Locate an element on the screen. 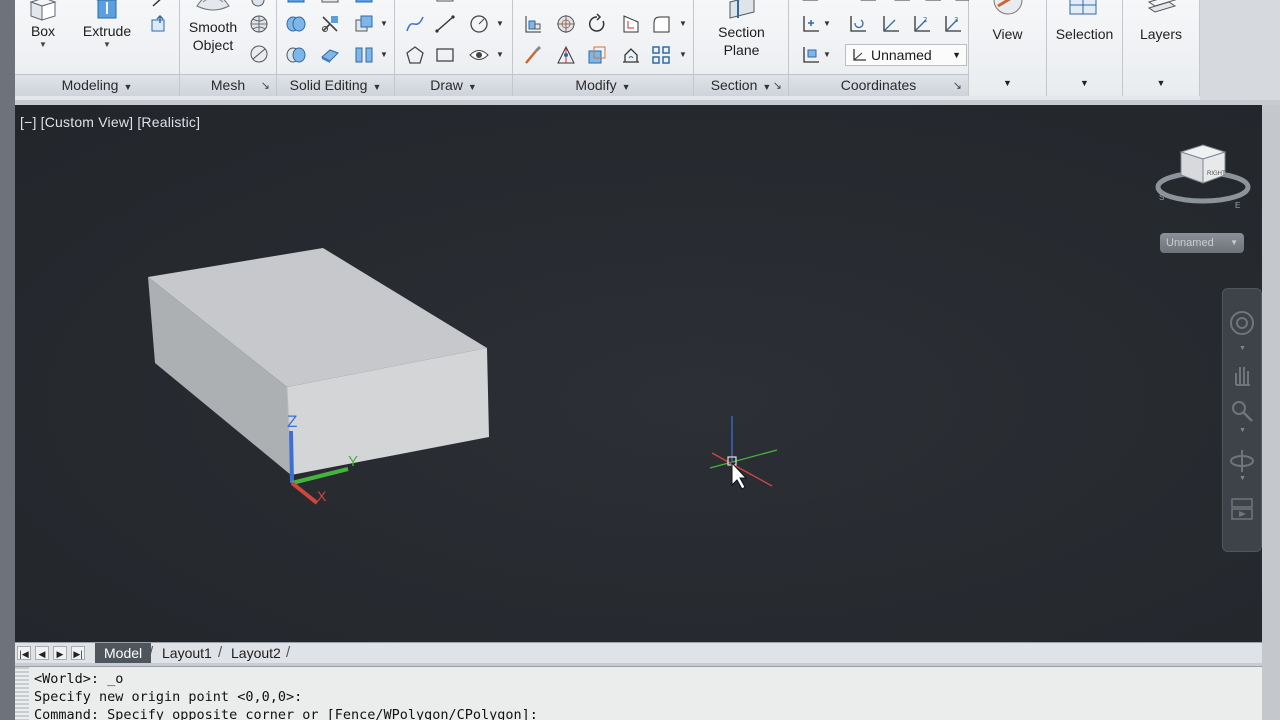 The image size is (1280, 720). extract-edges-button is located at coordinates (597, 55).